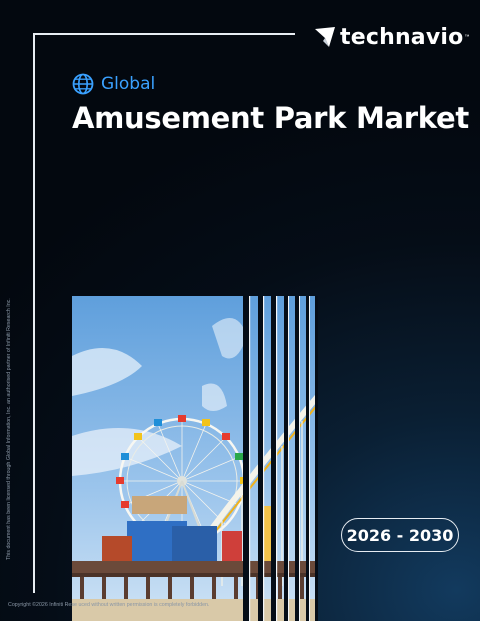 This screenshot has width=480, height=621. I want to click on technavio-arrow-icon, so click(325, 37).